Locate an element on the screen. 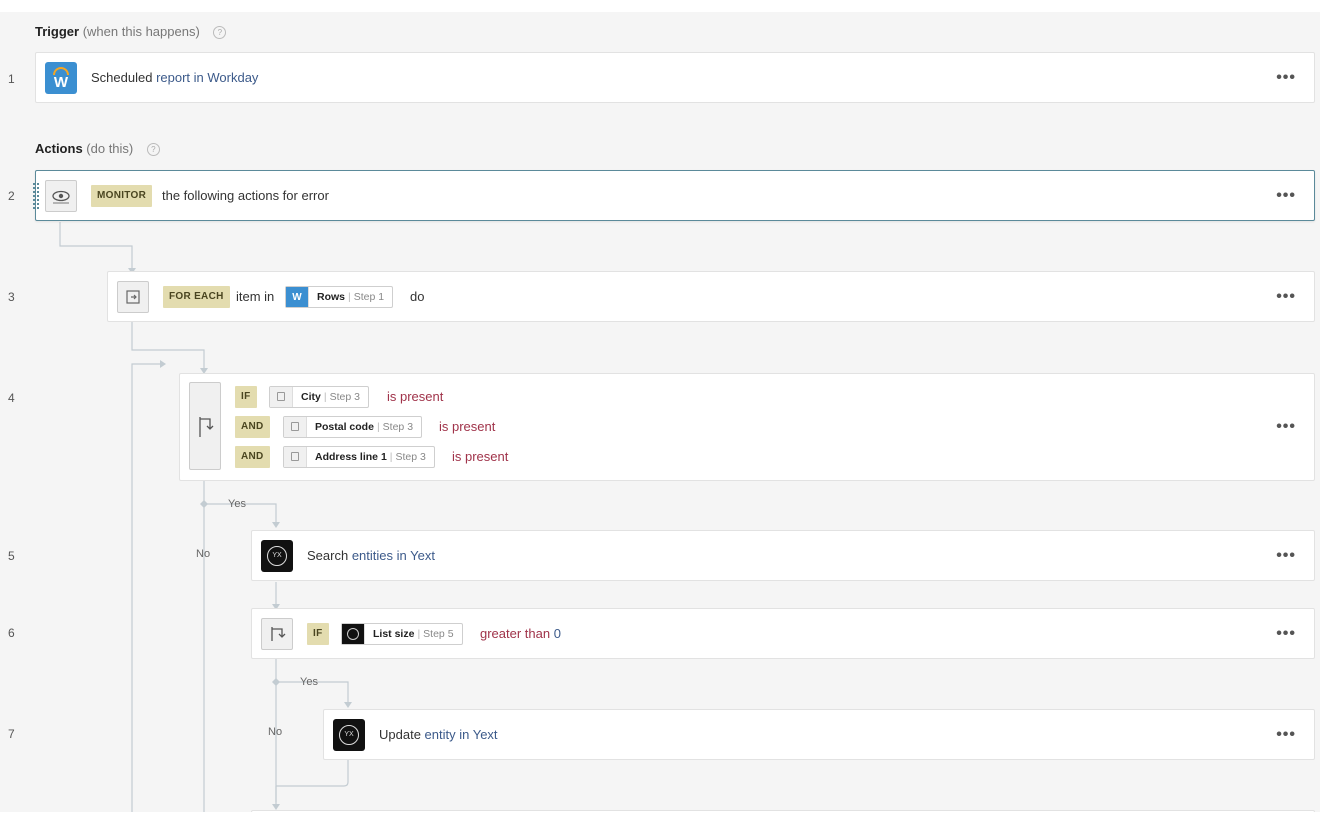  step-card-5: YX Search entities in Yext ••• is located at coordinates (783, 555).